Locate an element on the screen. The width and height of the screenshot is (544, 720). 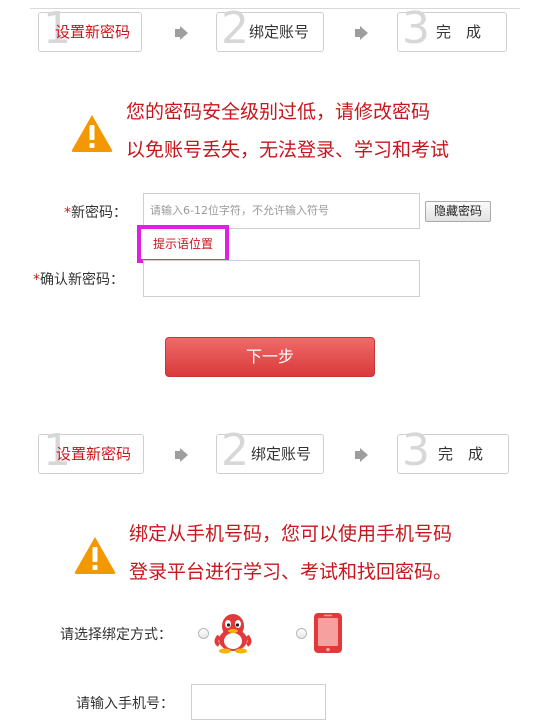
new-password-label-text: 新密码： is located at coordinates (99, 213).